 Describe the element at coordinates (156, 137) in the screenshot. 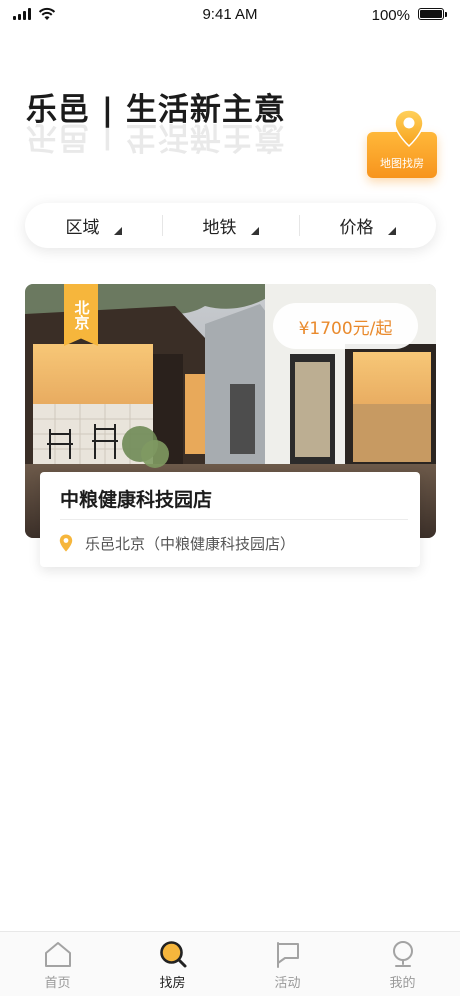

I see `page-title-reflection: 乐邑 | 生活新主意` at that location.